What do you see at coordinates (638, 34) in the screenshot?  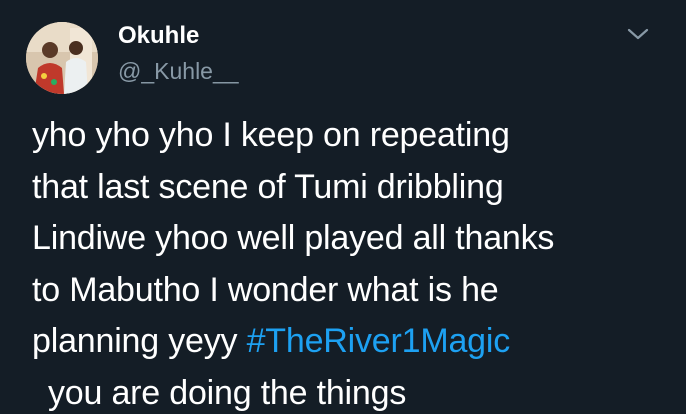 I see `chevron-down-icon` at bounding box center [638, 34].